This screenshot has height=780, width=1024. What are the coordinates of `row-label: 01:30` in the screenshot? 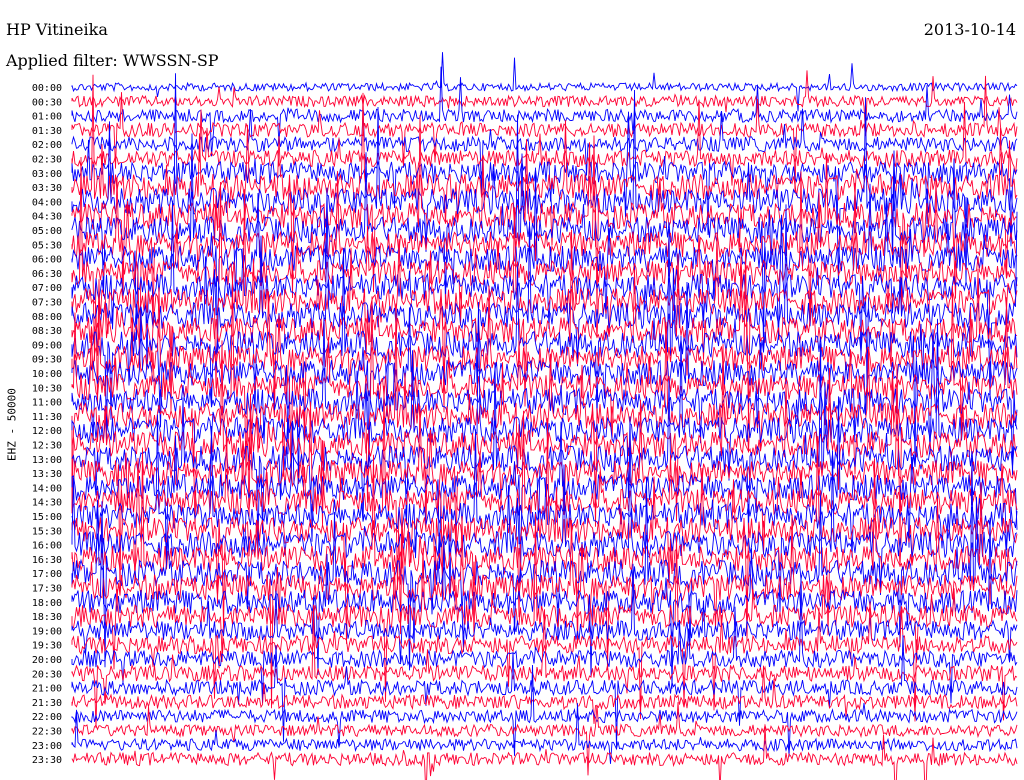 It's located at (47, 131).